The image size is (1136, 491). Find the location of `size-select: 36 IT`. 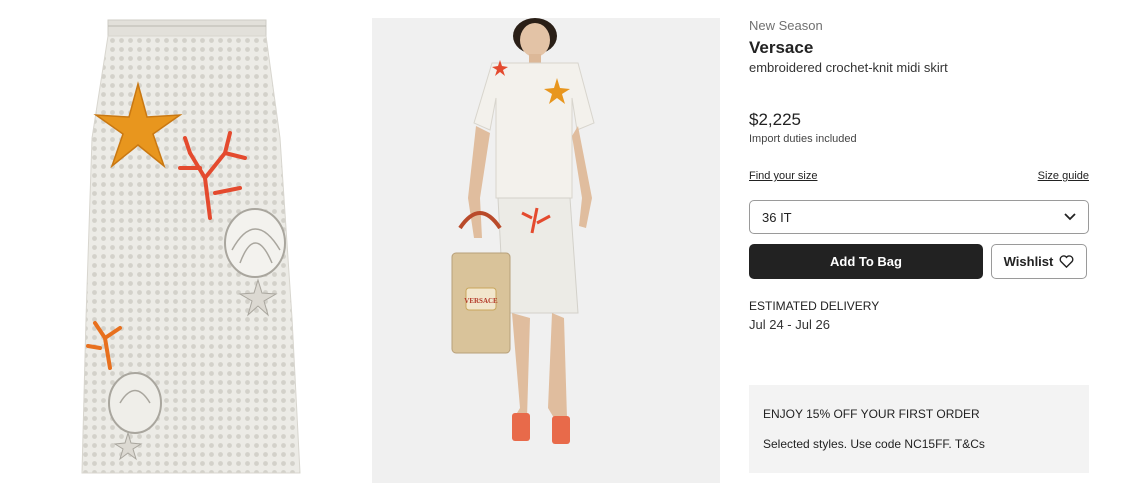

size-select: 36 IT is located at coordinates (919, 217).